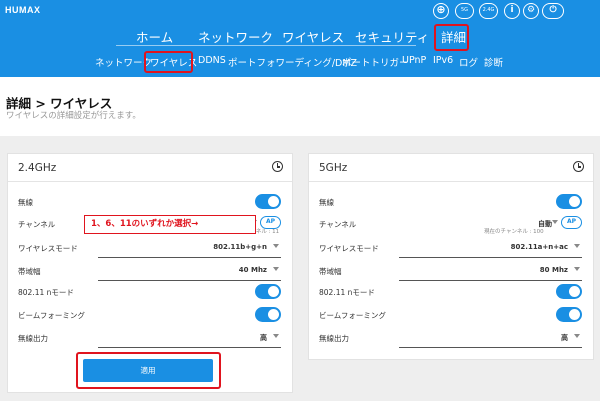  What do you see at coordinates (443, 60) in the screenshot?
I see `subtab-ipv6: IPv6` at bounding box center [443, 60].